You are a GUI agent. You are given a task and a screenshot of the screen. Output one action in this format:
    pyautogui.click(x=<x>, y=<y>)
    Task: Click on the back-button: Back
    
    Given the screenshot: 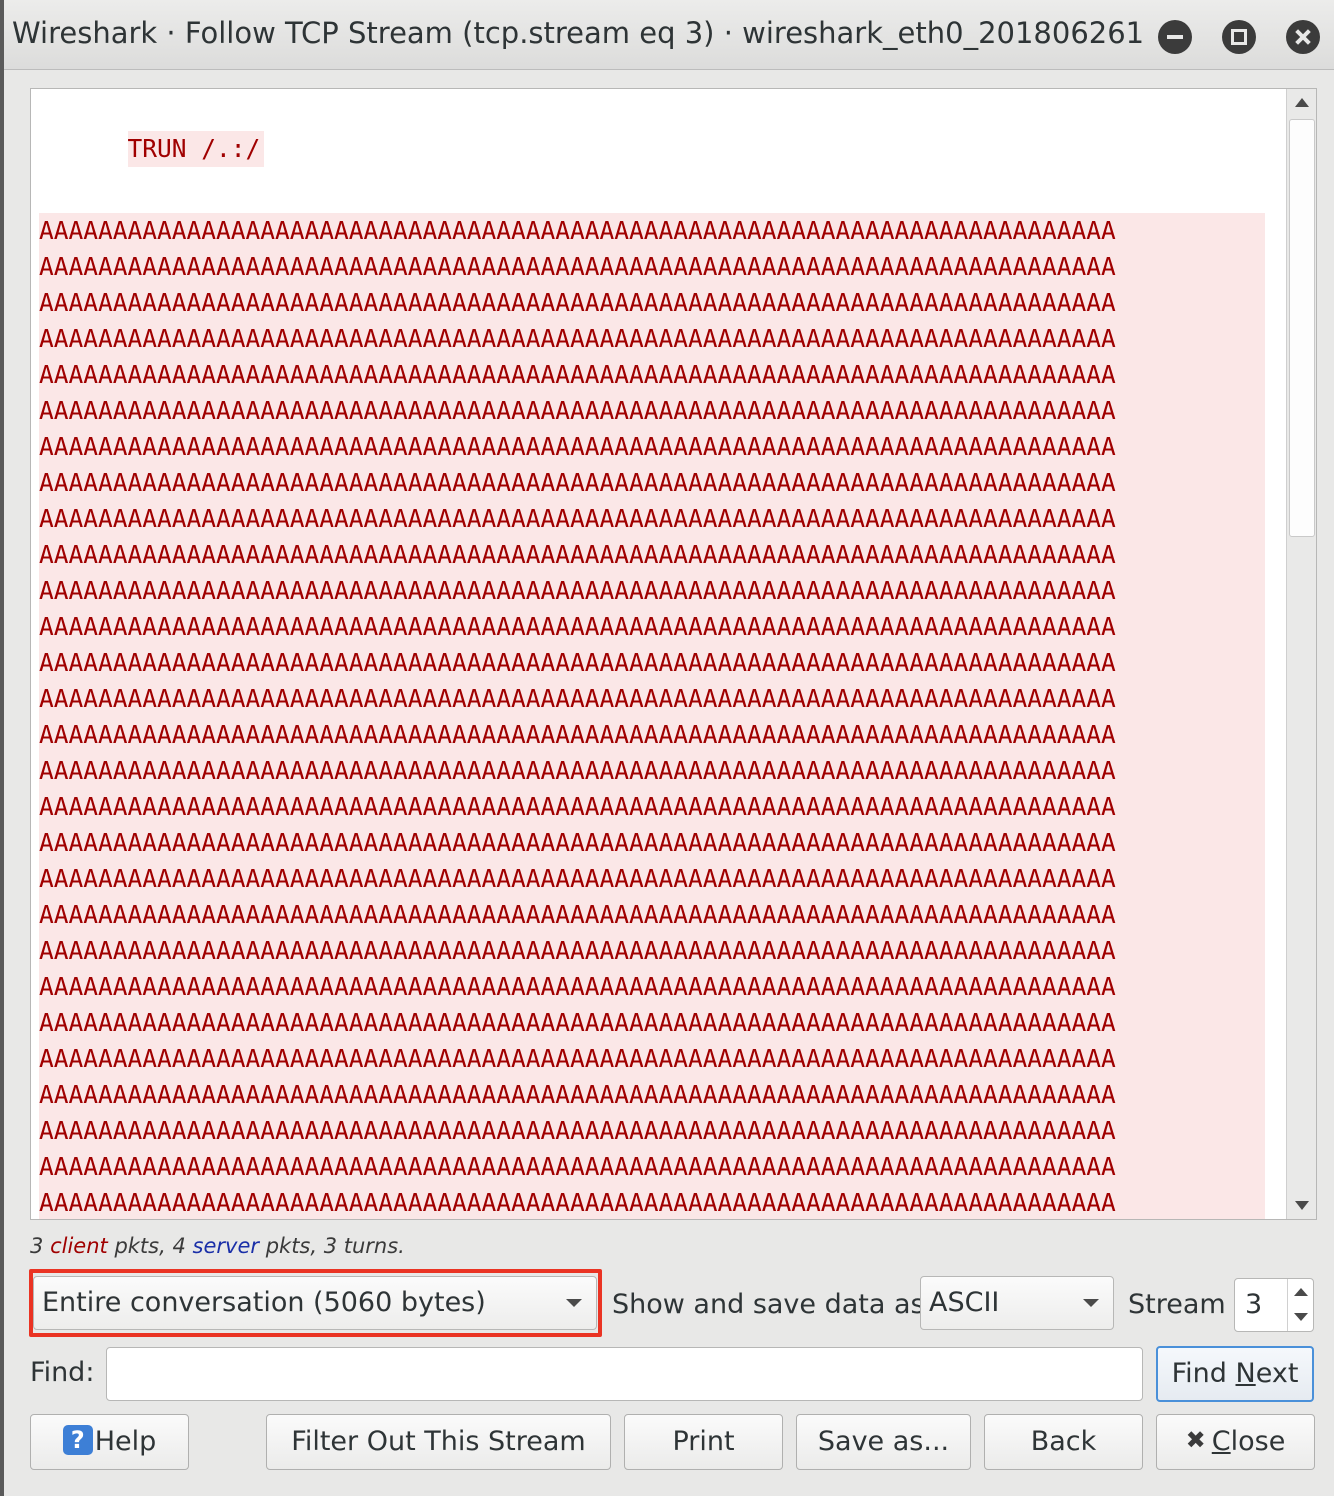 What is the action you would take?
    pyautogui.click(x=1063, y=1442)
    